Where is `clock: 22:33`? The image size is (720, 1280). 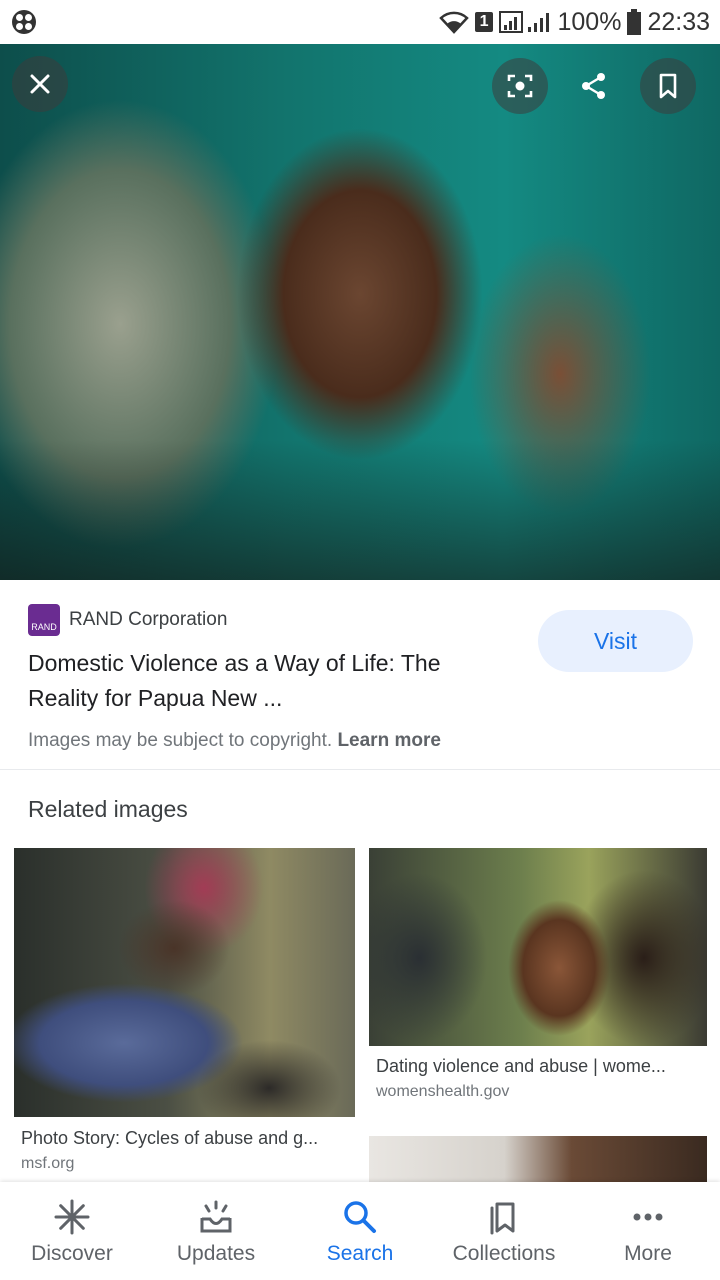 clock: 22:33 is located at coordinates (678, 21).